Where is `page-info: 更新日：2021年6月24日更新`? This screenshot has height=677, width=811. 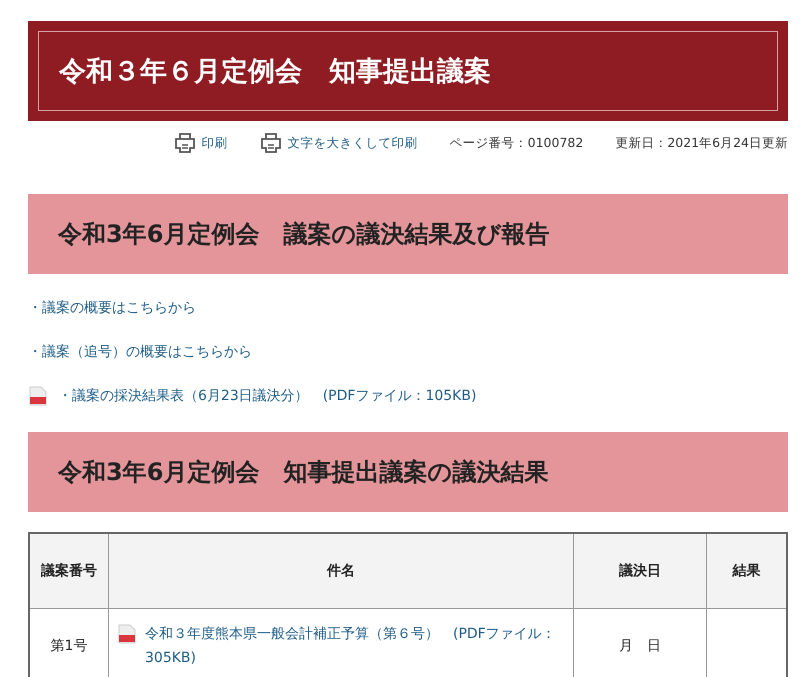
page-info: 更新日：2021年6月24日更新 is located at coordinates (701, 143).